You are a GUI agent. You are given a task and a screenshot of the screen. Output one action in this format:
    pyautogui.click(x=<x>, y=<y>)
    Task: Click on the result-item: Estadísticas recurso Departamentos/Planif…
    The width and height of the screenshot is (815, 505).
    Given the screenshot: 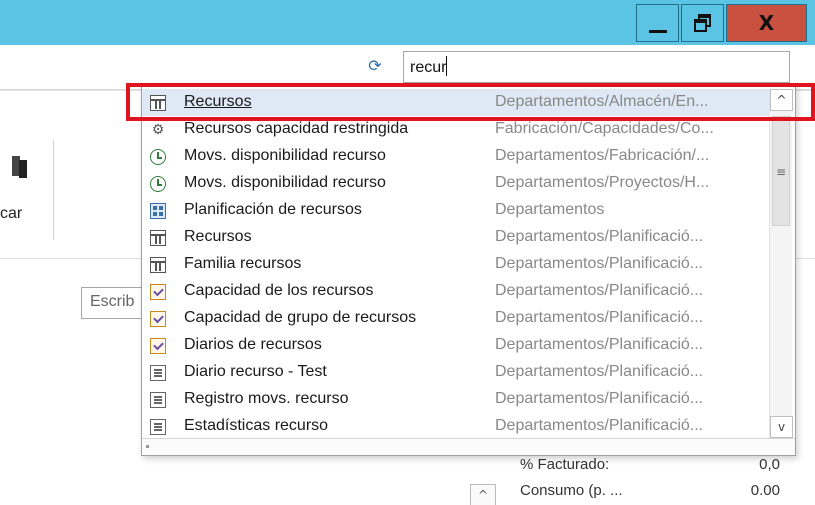 What is the action you would take?
    pyautogui.click(x=455, y=426)
    